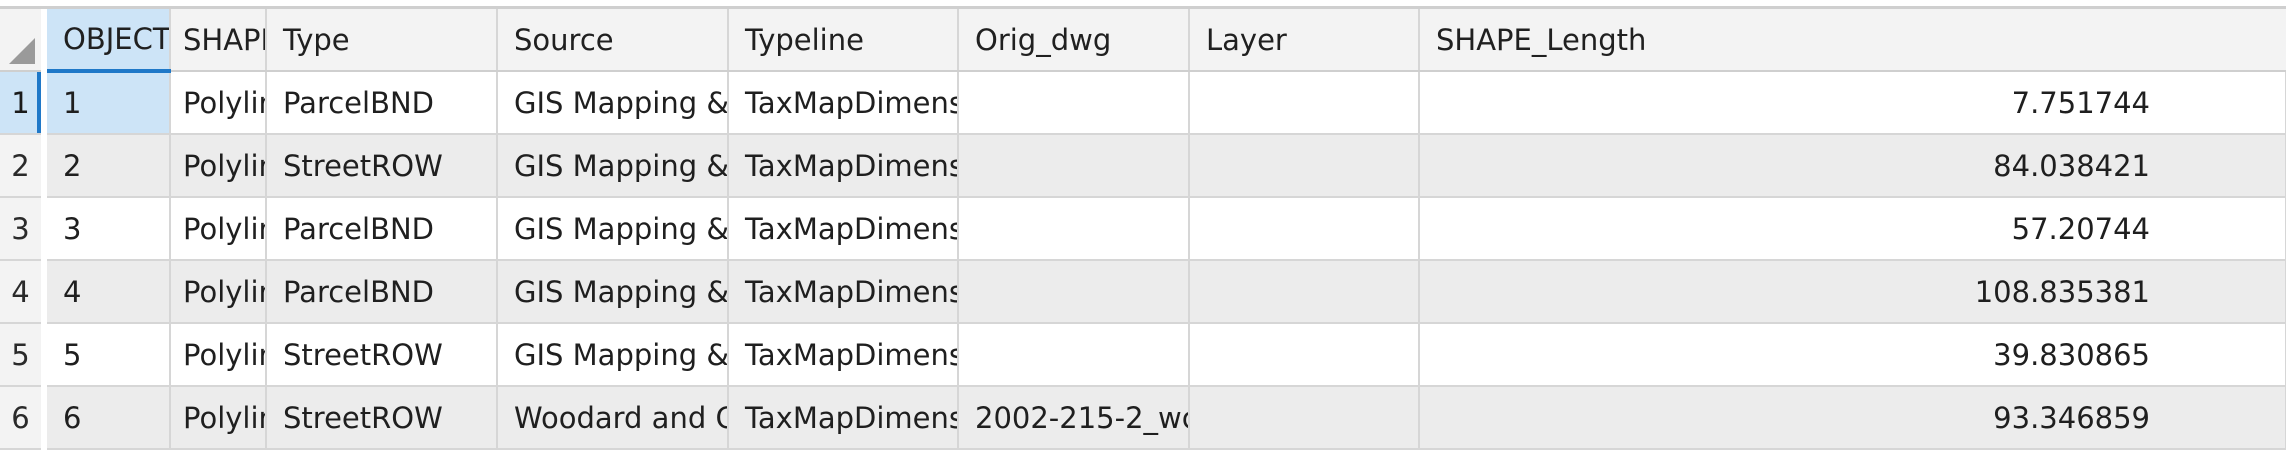 The image size is (2286, 450). I want to click on column-header-objectid: OBJECTID *, so click(107, 41).